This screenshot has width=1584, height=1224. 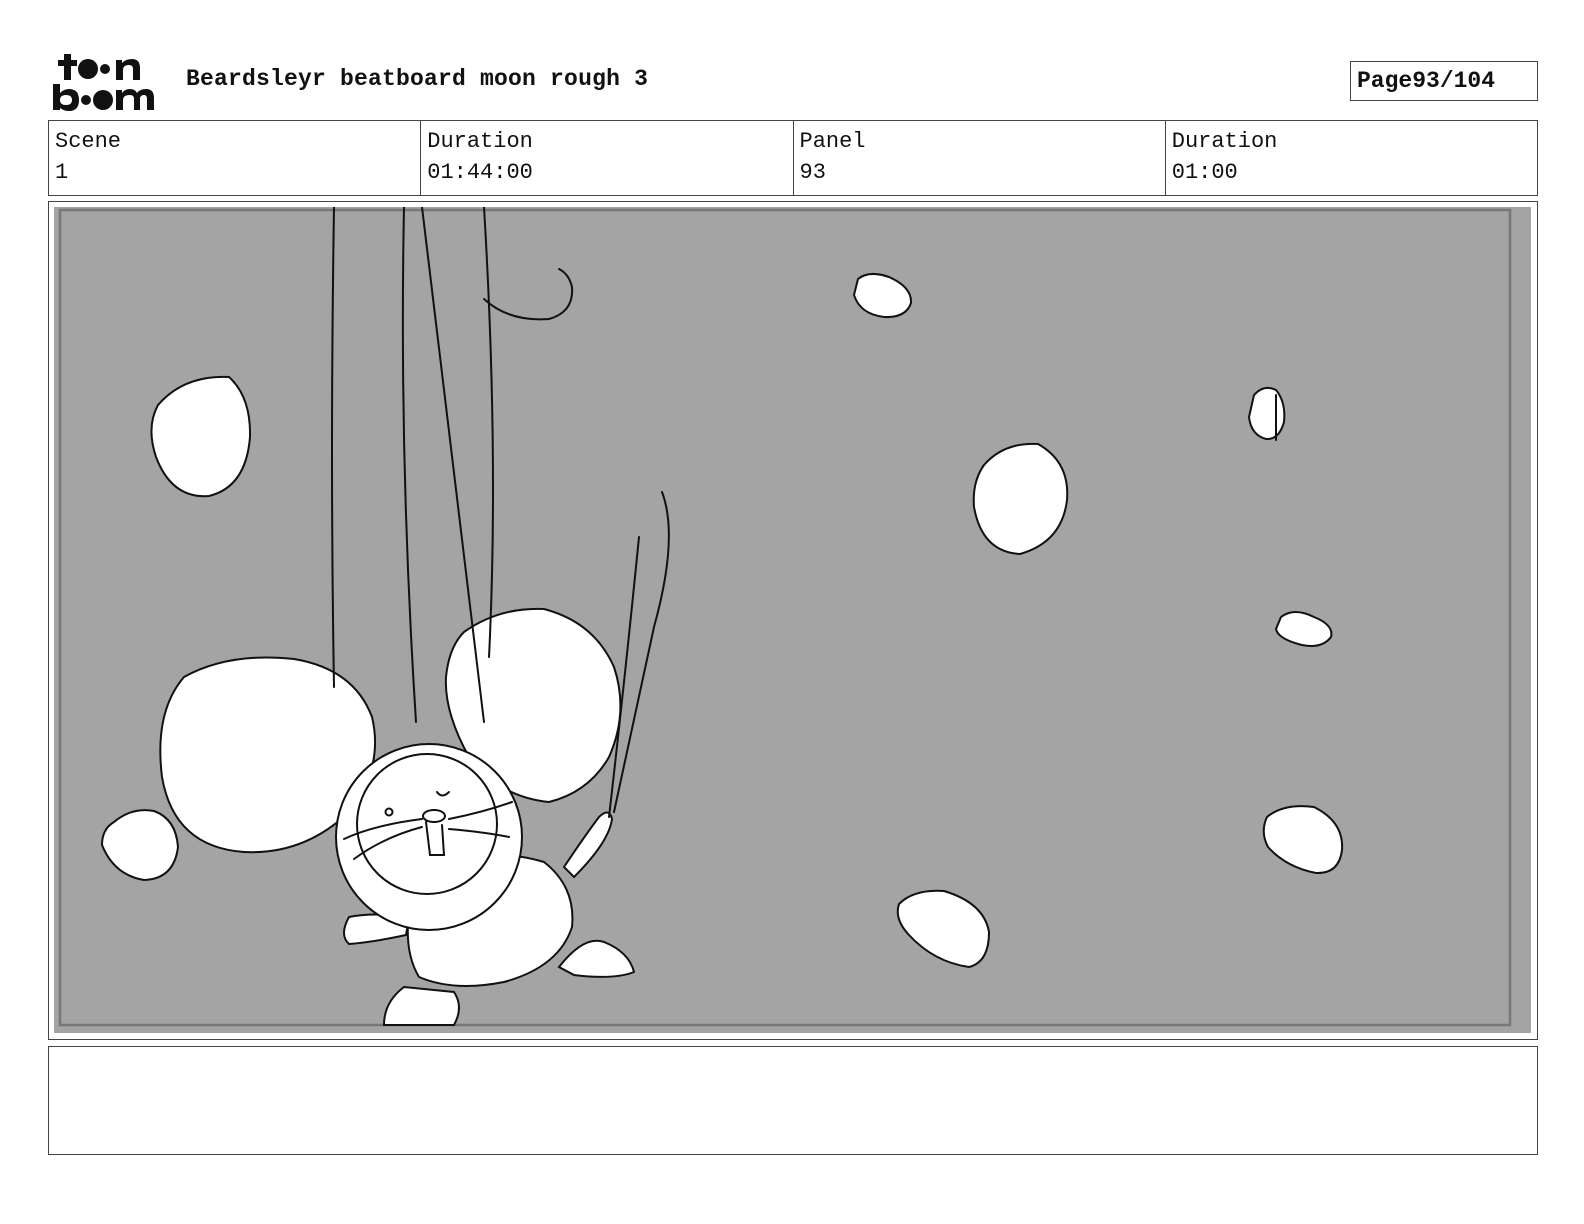 What do you see at coordinates (812, 172) in the screenshot?
I see `panel-value: 93` at bounding box center [812, 172].